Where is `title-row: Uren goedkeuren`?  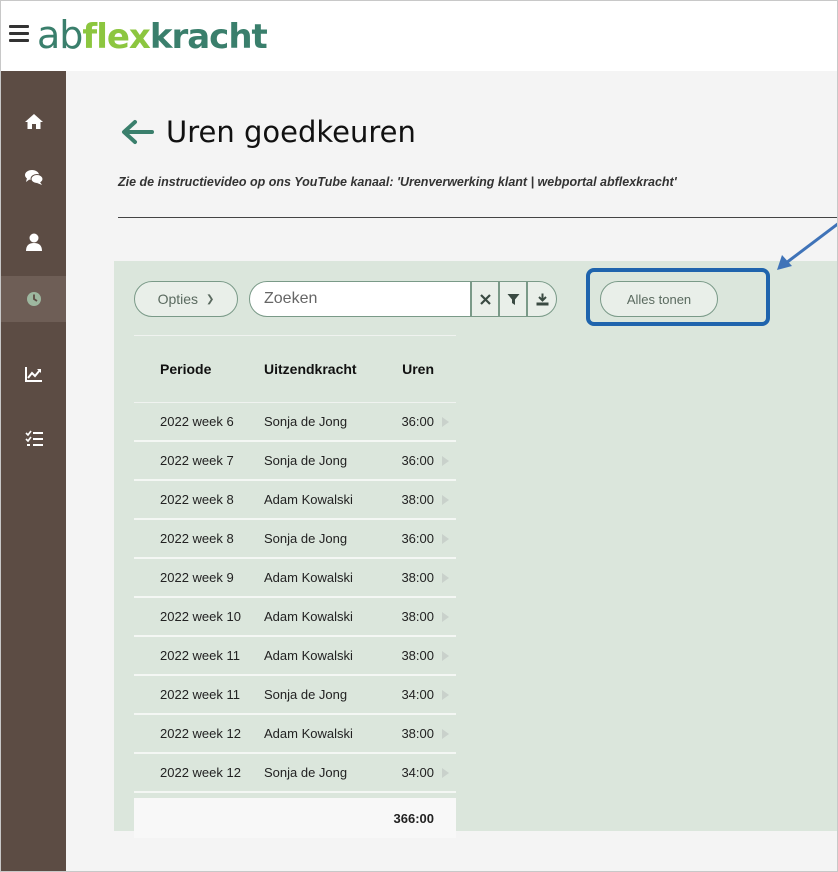 title-row: Uren goedkeuren is located at coordinates (267, 132).